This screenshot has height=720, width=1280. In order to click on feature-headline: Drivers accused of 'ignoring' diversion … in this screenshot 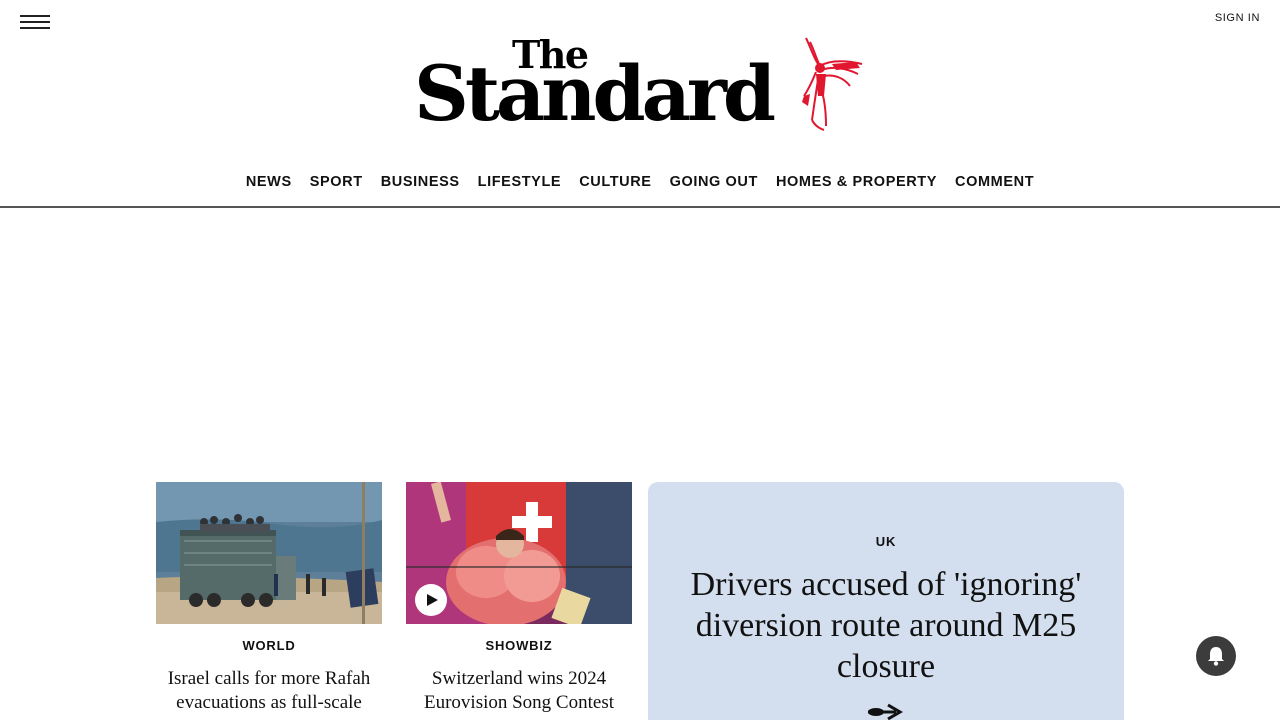, I will do `click(886, 625)`.